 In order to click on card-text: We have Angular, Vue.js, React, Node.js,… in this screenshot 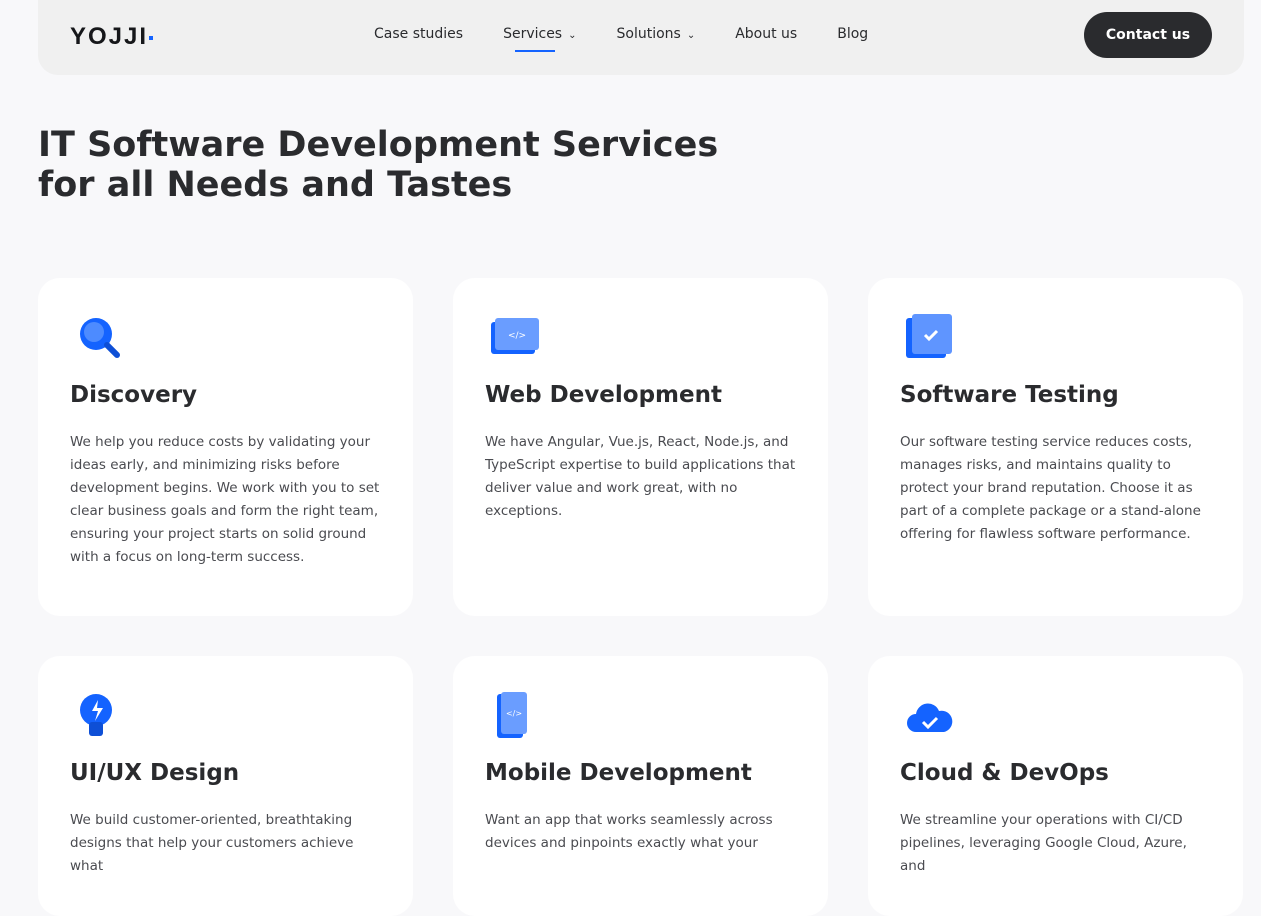, I will do `click(640, 476)`.